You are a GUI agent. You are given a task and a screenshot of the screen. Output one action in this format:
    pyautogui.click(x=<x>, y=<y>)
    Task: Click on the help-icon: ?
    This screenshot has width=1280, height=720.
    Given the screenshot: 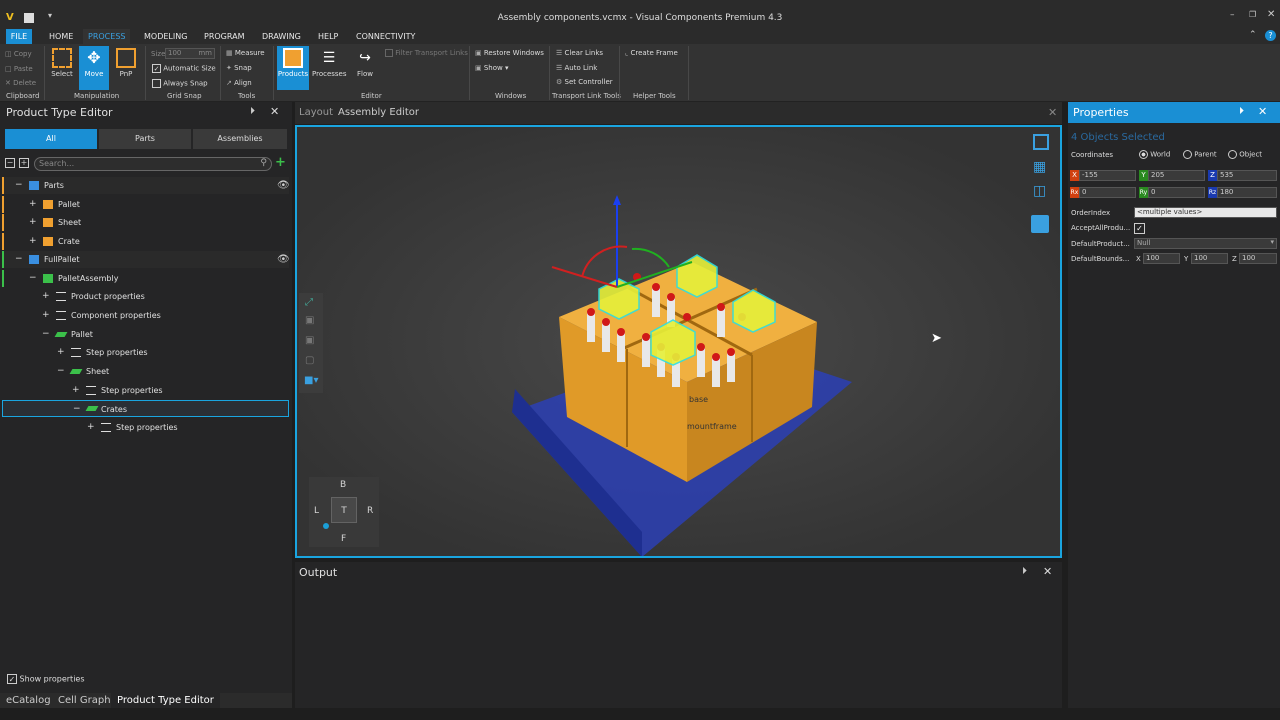 What is the action you would take?
    pyautogui.click(x=1270, y=35)
    